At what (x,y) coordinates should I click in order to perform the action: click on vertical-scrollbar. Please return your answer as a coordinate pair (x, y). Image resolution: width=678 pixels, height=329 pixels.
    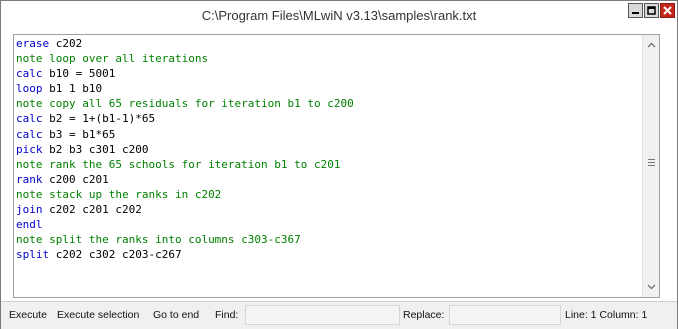
    Looking at the image, I should click on (650, 166).